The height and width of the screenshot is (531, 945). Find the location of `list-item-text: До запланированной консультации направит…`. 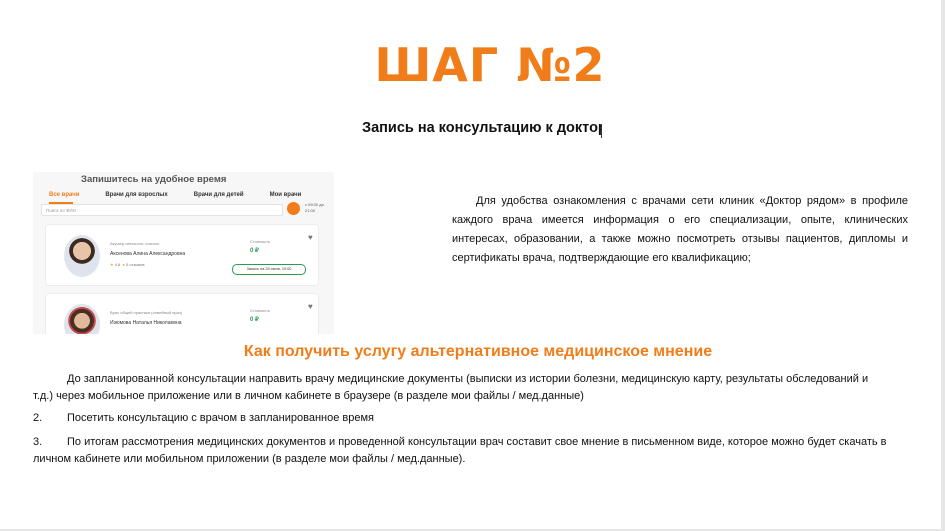

list-item-text: До запланированной консультации направит… is located at coordinates (451, 387).